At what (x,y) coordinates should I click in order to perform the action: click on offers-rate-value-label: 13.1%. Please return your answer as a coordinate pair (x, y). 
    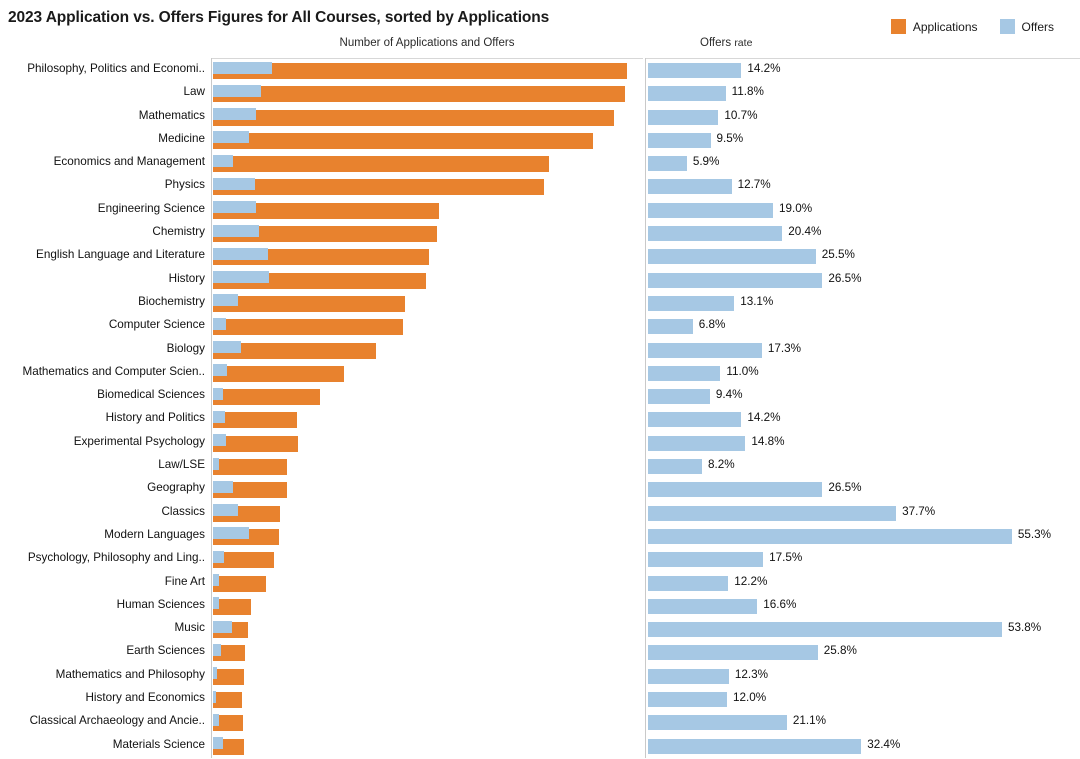
    Looking at the image, I should click on (757, 301).